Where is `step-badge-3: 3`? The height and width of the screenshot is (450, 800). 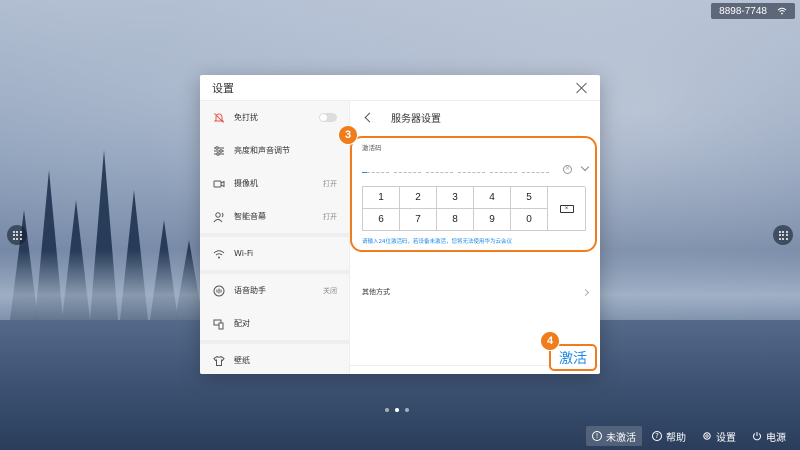
step-badge-3: 3 is located at coordinates (348, 135).